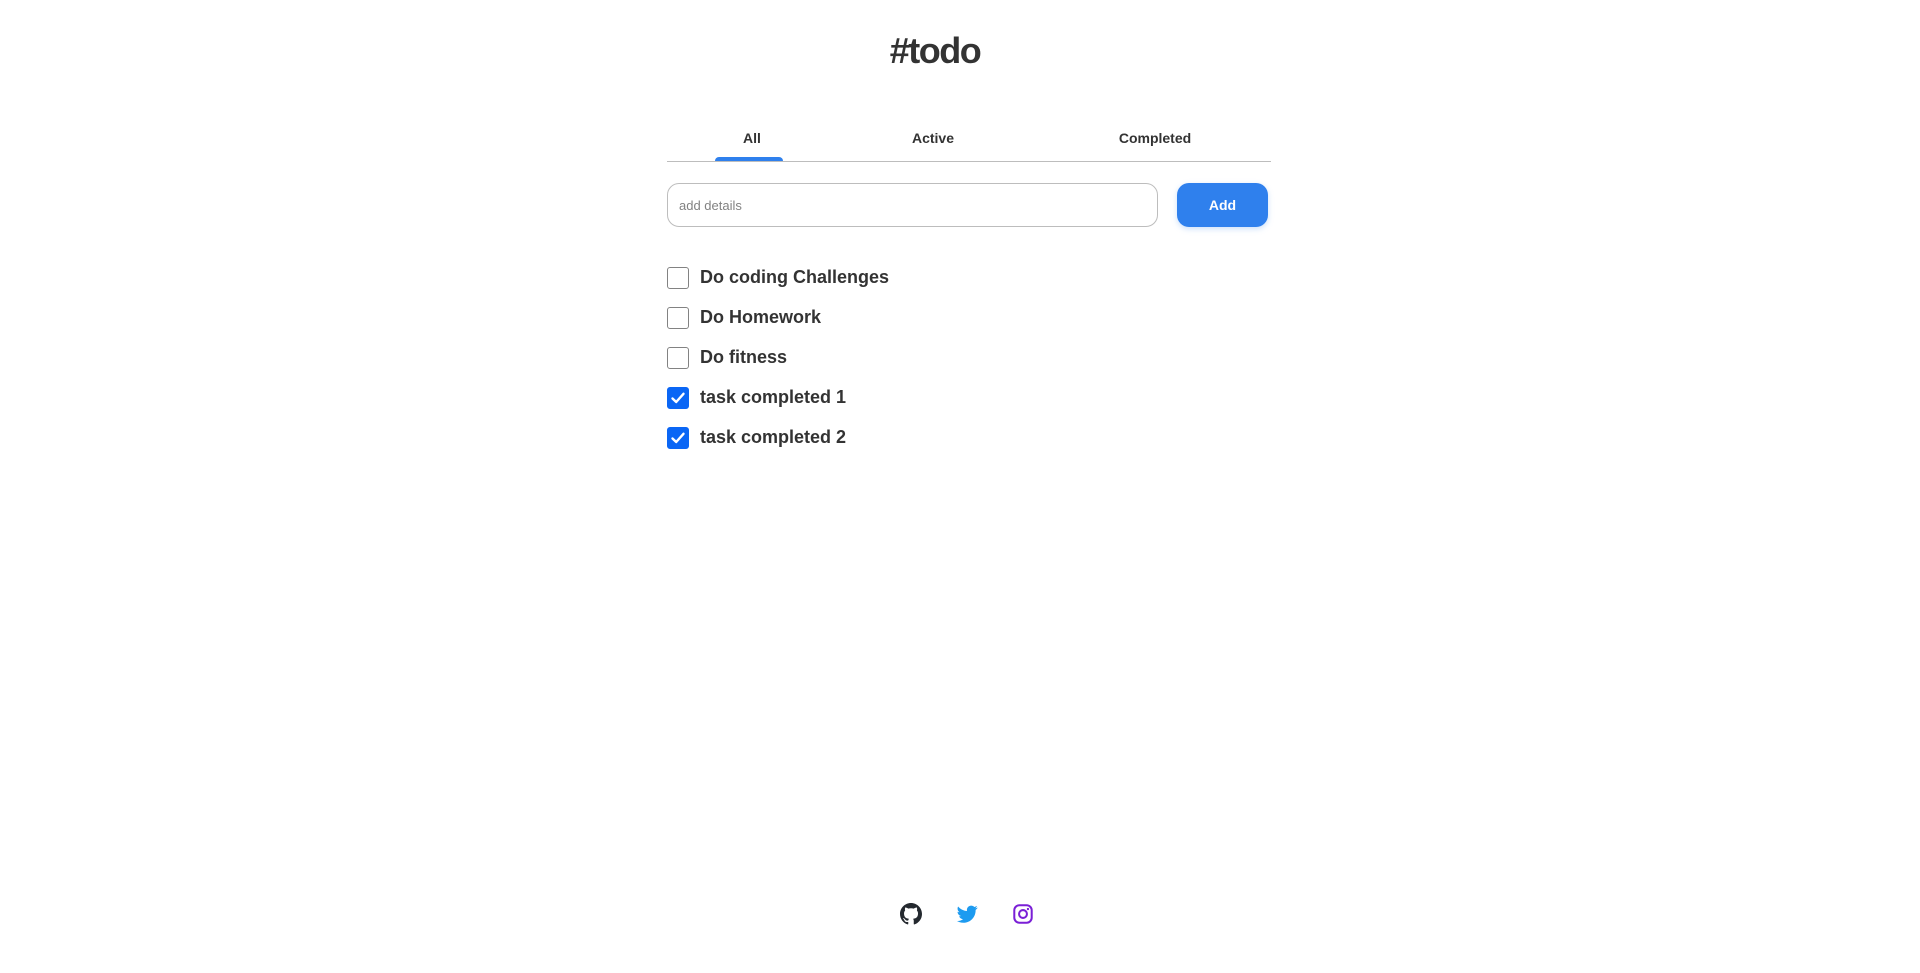 This screenshot has height=973, width=1920. I want to click on github-icon, so click(911, 914).